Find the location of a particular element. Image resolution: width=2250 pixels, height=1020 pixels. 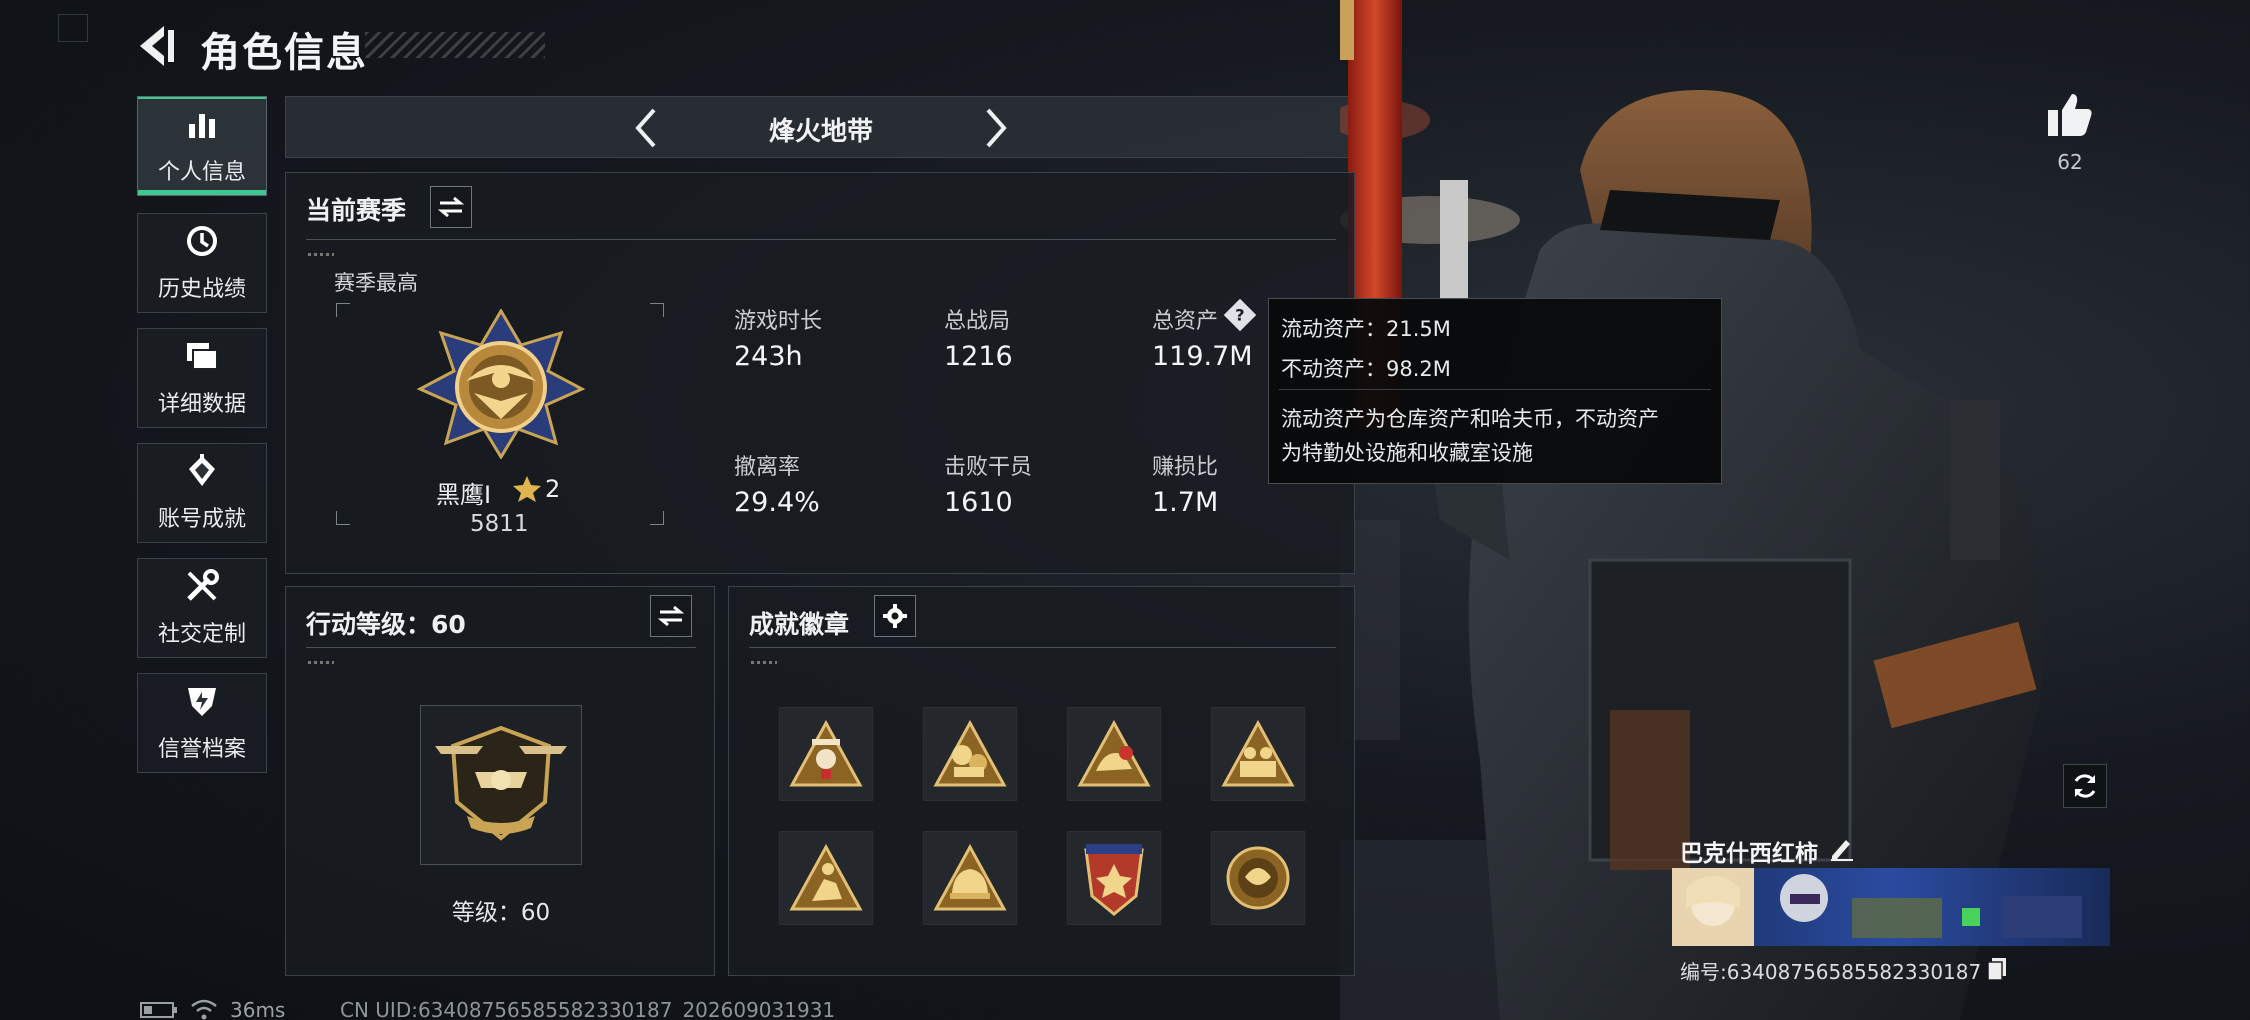

sidebar-item-label: 信誉档案 is located at coordinates (201, 749).